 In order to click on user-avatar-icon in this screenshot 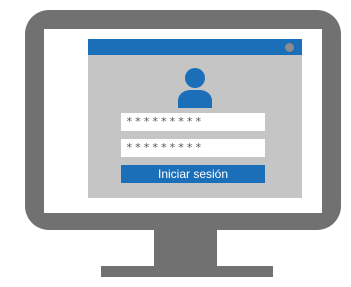, I will do `click(195, 88)`.